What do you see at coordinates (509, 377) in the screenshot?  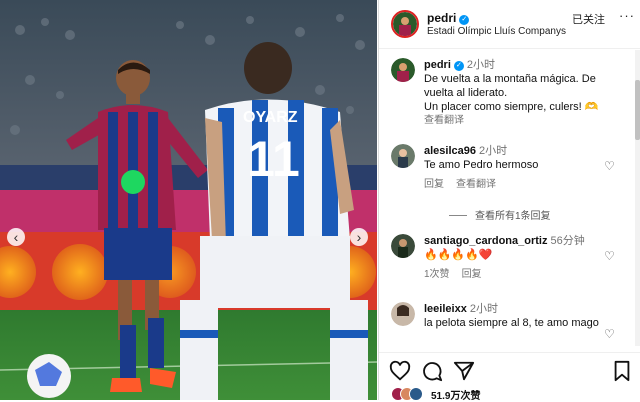 I see `post-actions: 51.9万次赞` at bounding box center [509, 377].